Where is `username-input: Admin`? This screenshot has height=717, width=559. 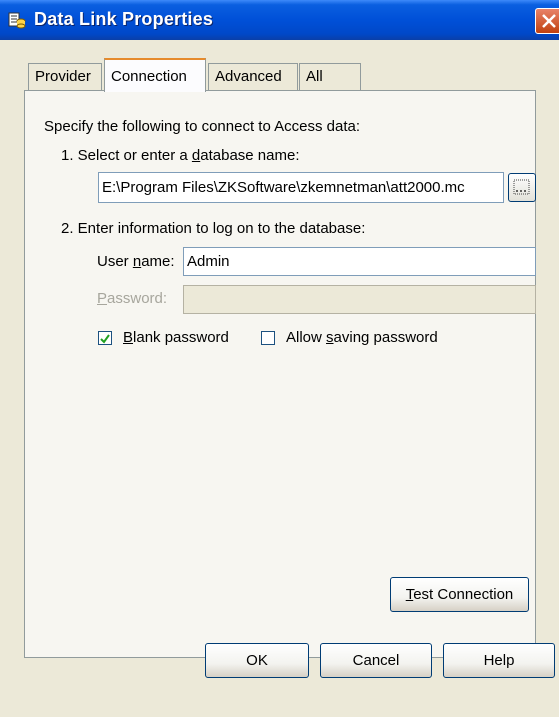
username-input: Admin is located at coordinates (359, 261).